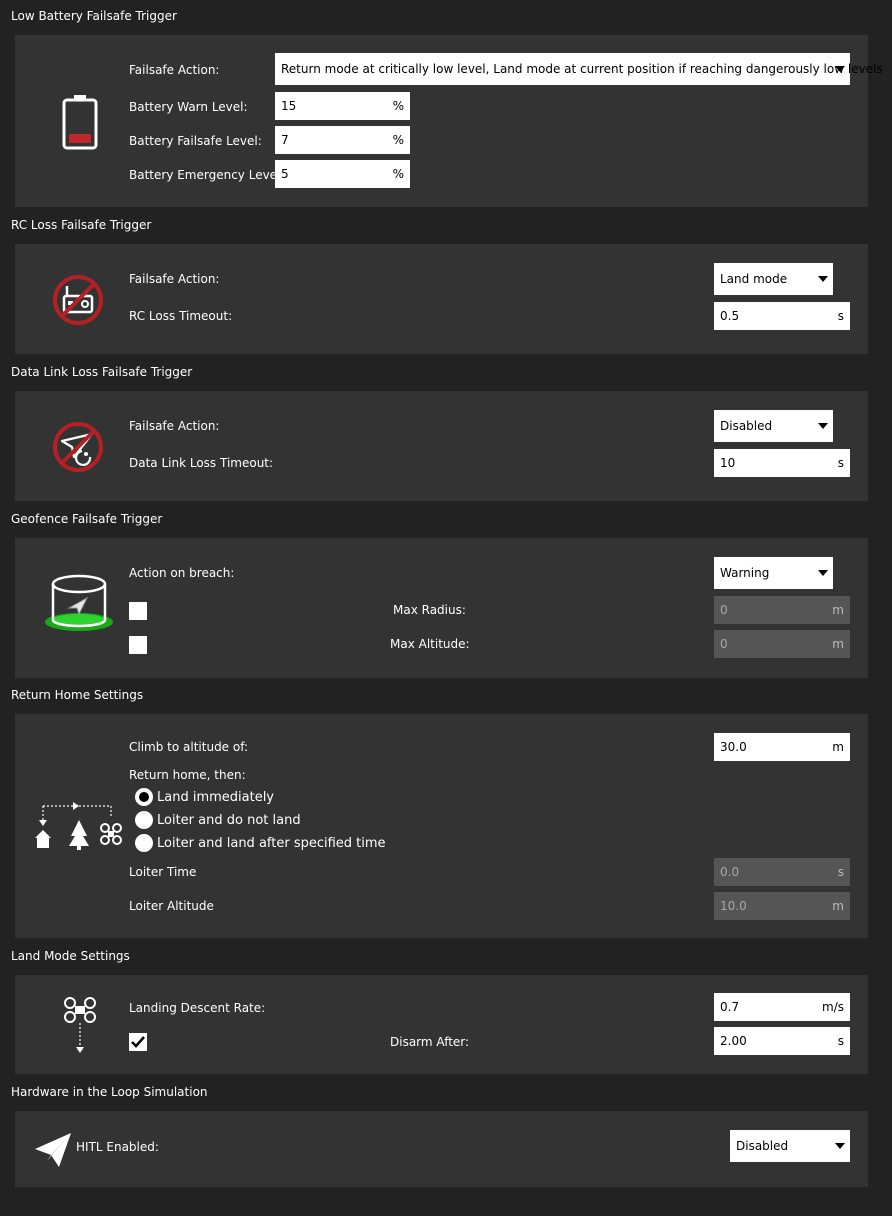 This screenshot has width=892, height=1216. What do you see at coordinates (733, 906) in the screenshot?
I see `loiter-altitude-value: 10.0` at bounding box center [733, 906].